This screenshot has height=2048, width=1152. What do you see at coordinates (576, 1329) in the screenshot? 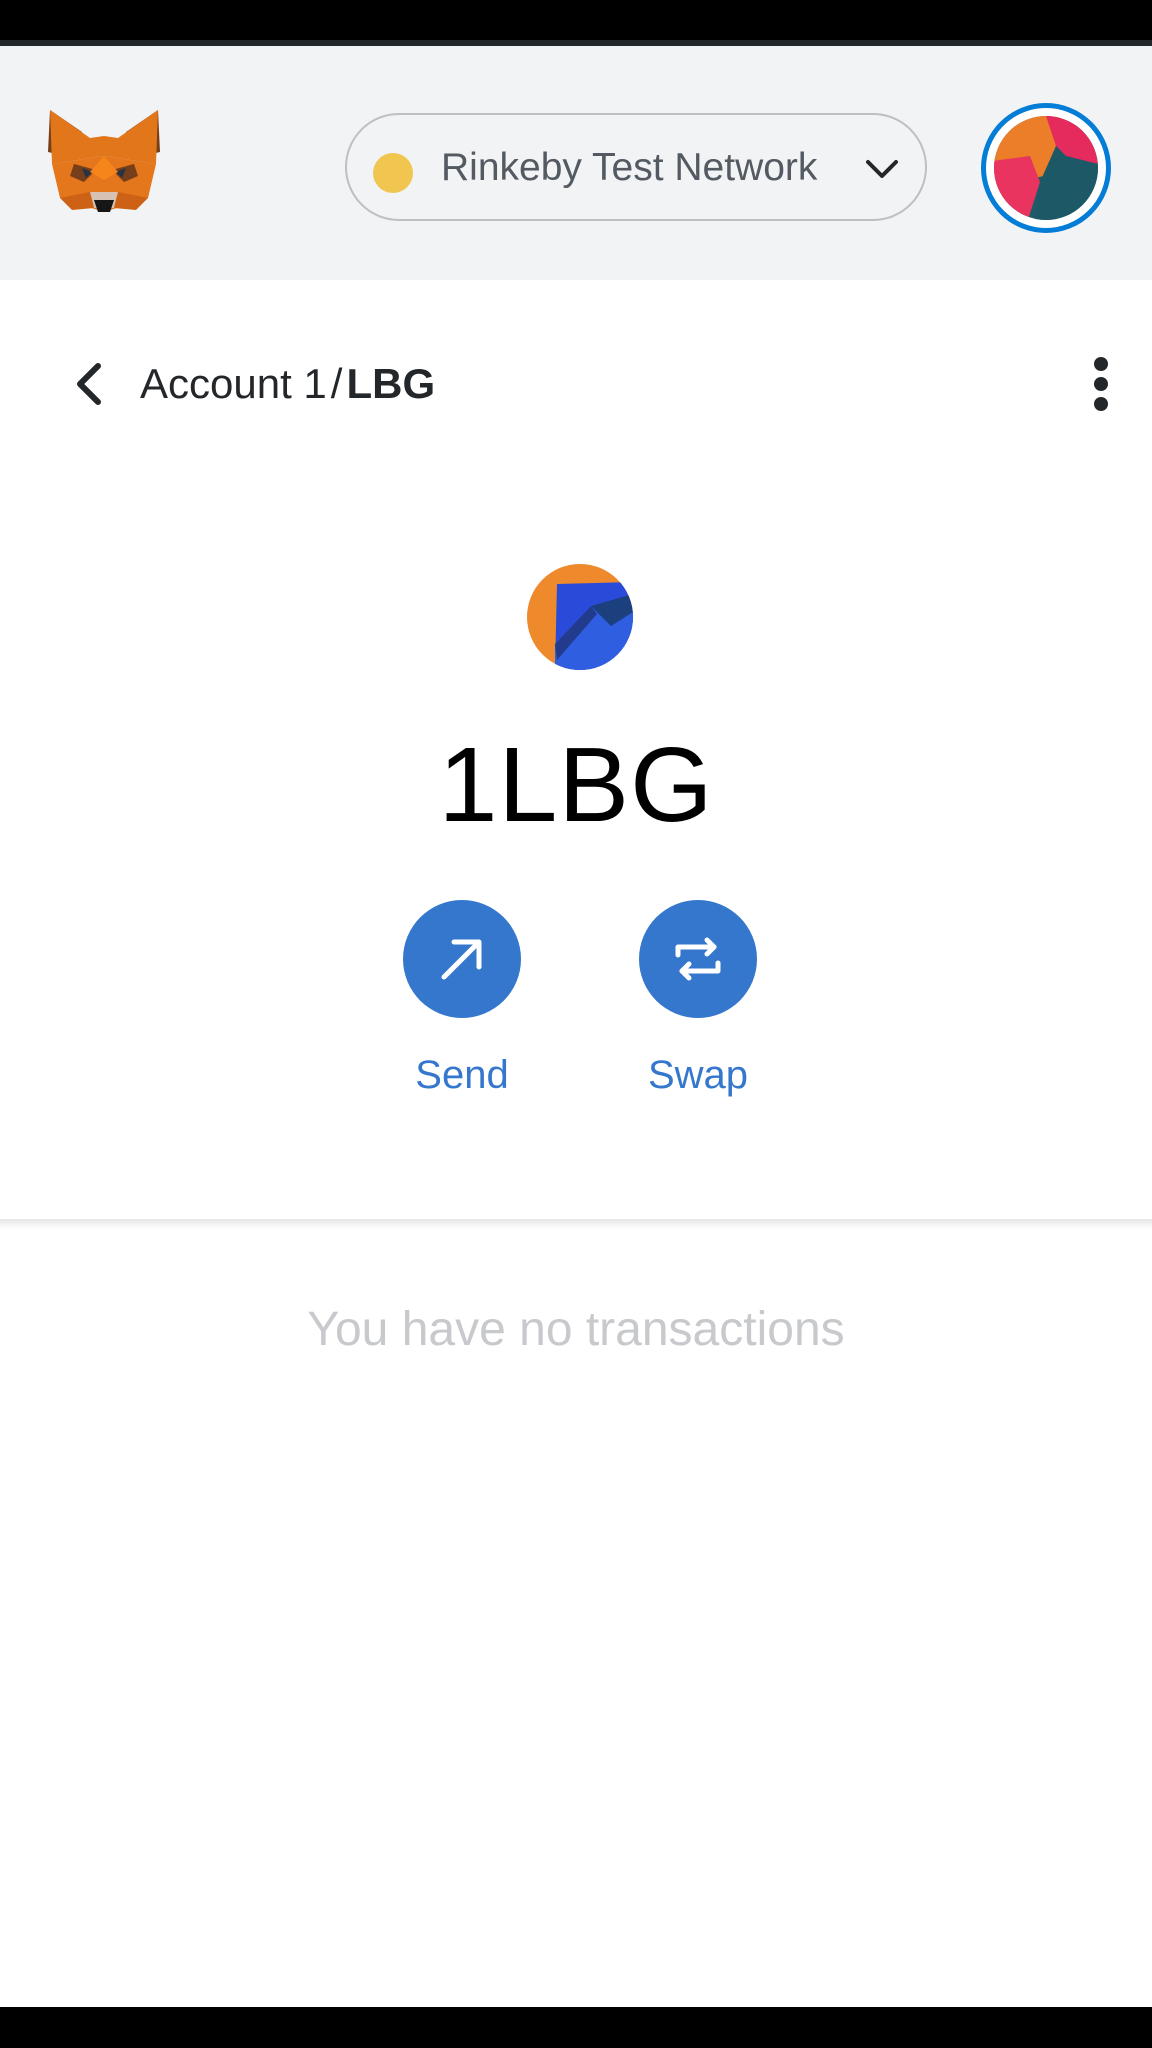
I see `transactions-empty-message: You have no transactions` at bounding box center [576, 1329].